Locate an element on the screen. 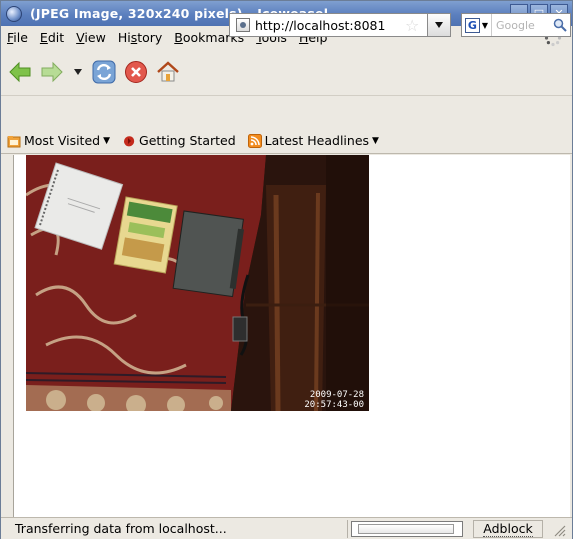 This screenshot has width=573, height=539. search-input: Google is located at coordinates (524, 25).